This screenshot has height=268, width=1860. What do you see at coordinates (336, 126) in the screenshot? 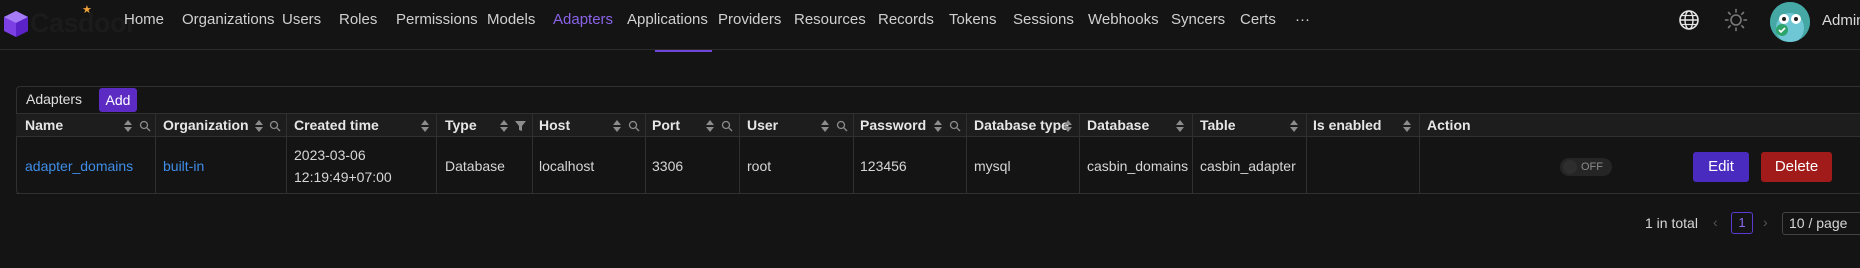
I see `column-header-created-time: Created time` at bounding box center [336, 126].